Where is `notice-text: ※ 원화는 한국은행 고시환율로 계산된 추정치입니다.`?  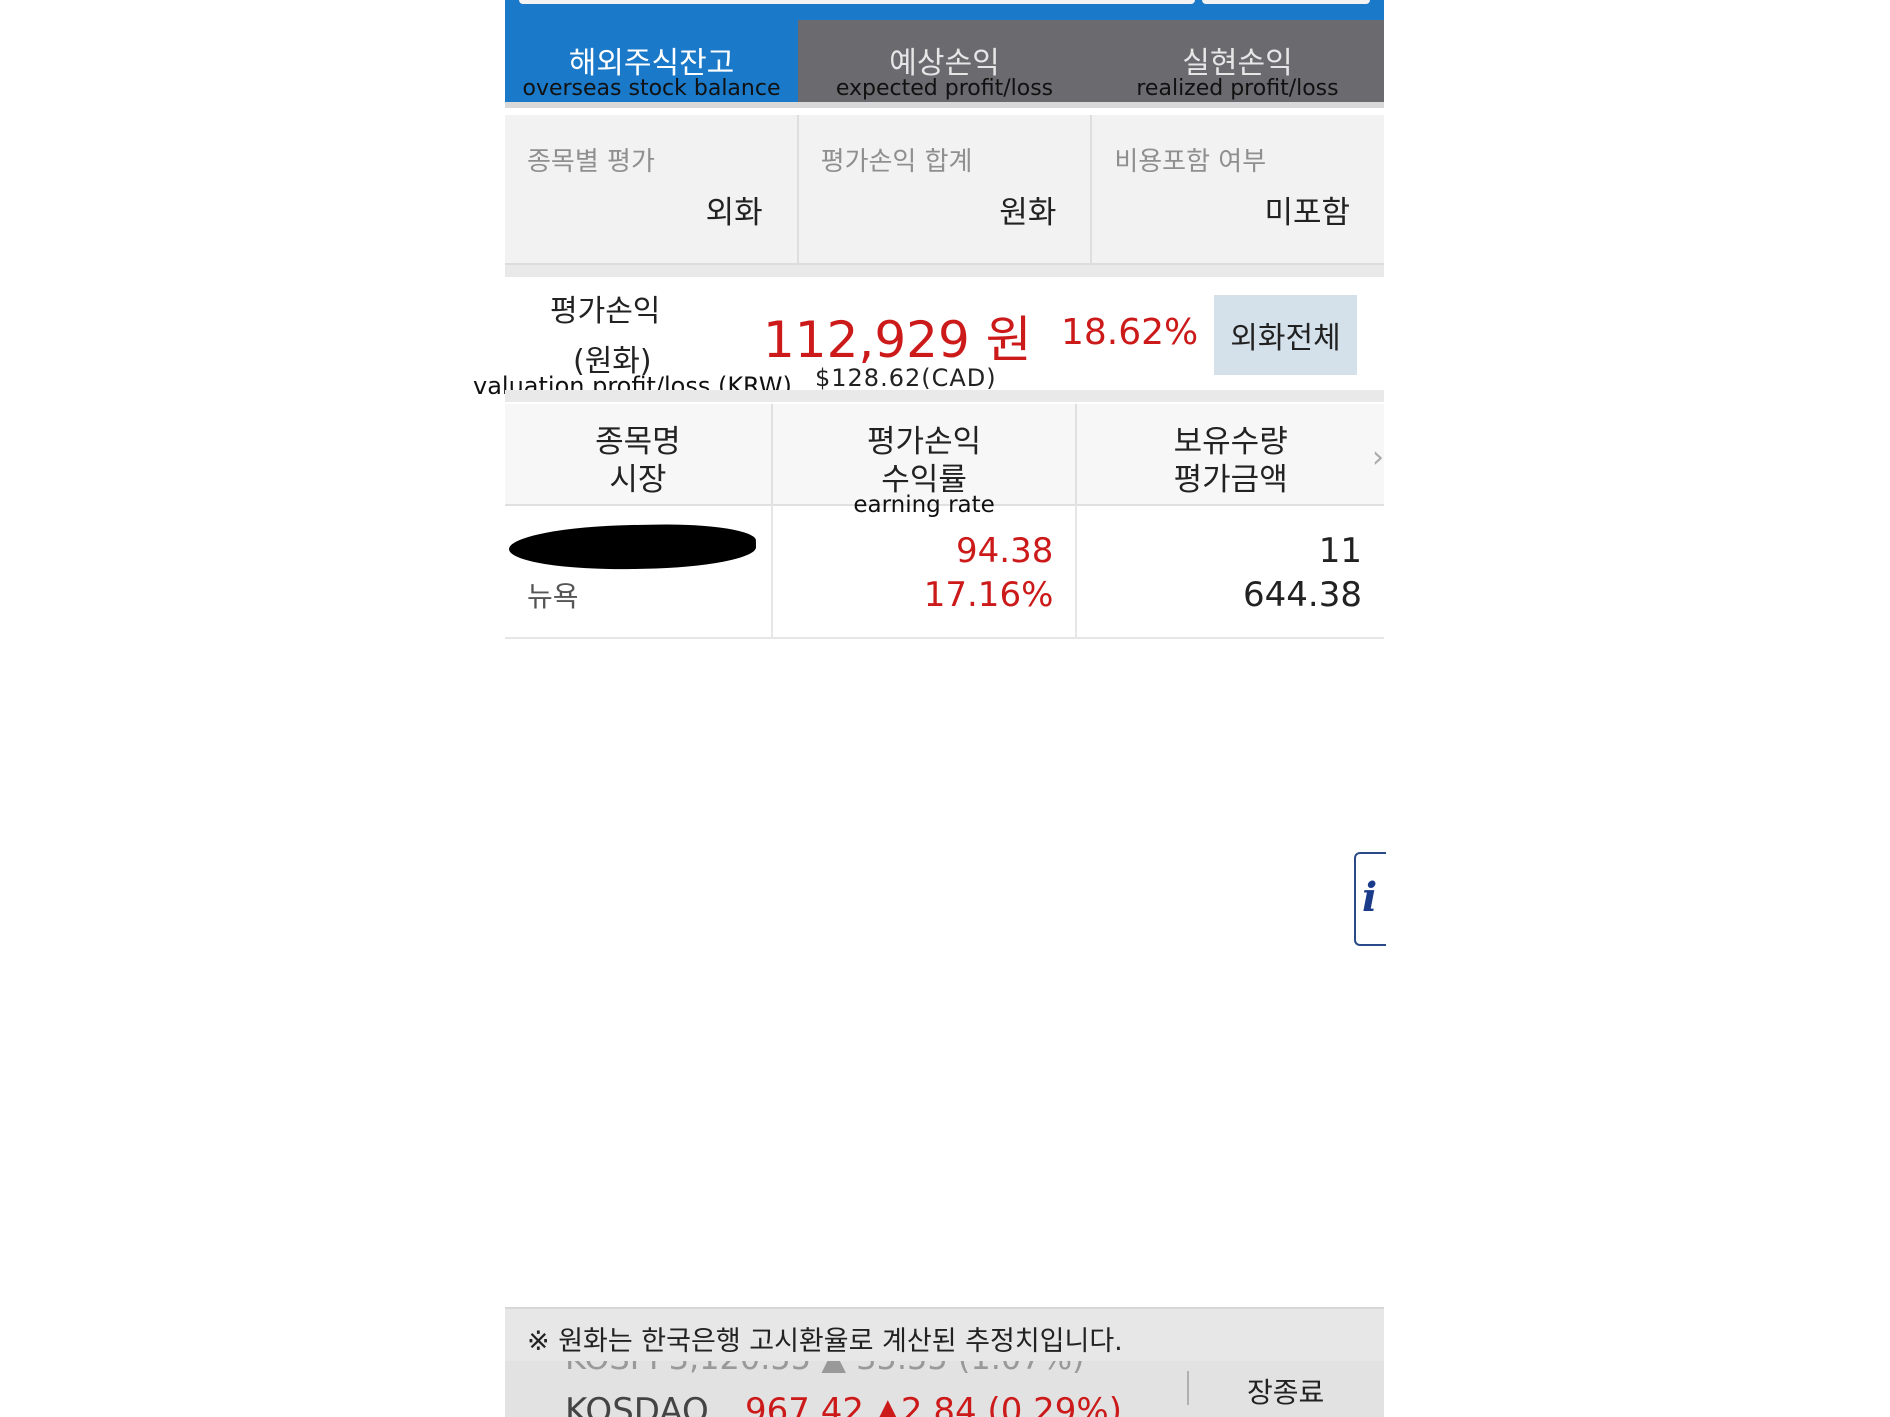 notice-text: ※ 원화는 한국은행 고시환율로 계산된 추정치입니다. is located at coordinates (825, 1341).